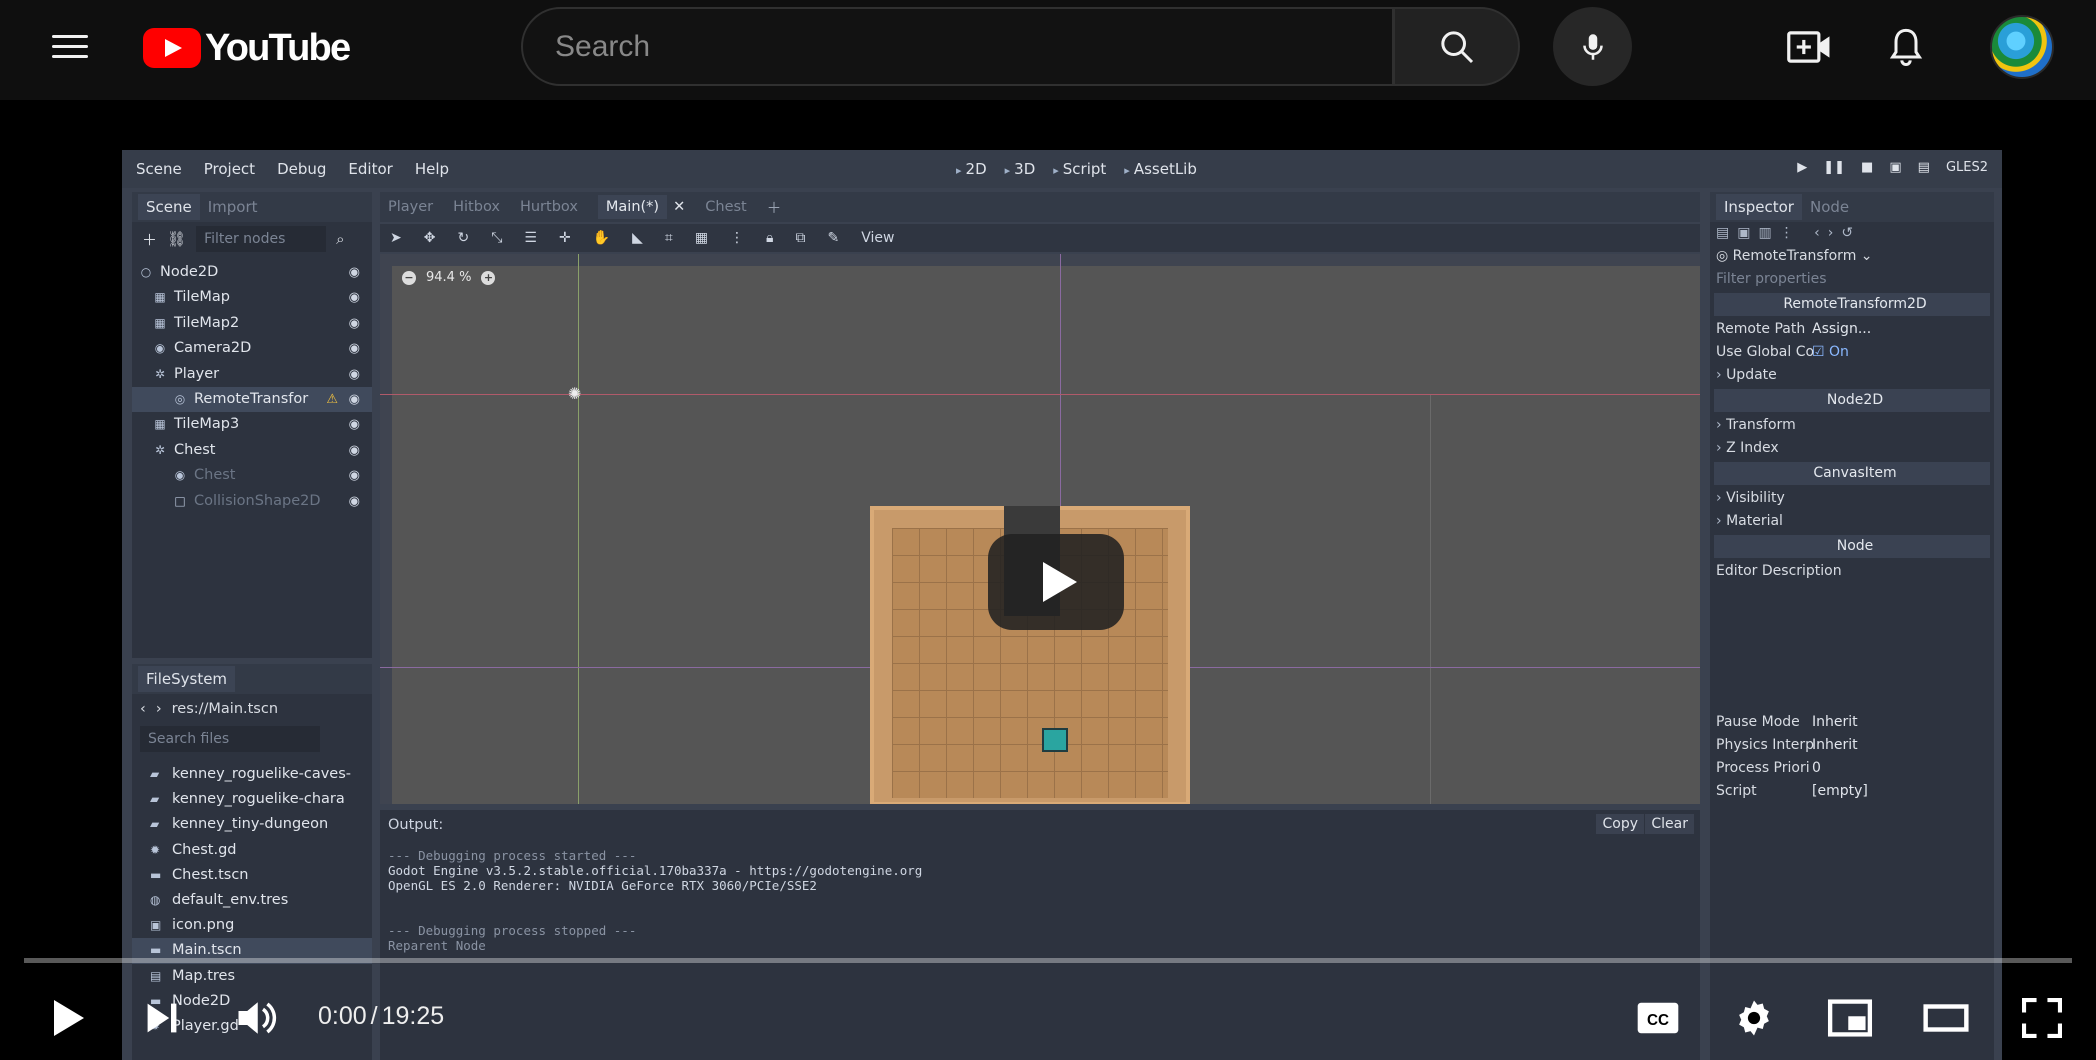 Image resolution: width=2096 pixels, height=1060 pixels. I want to click on scene-tabs: Player Hitbox Hurtbox Main(*) ✕ Chest ＋, so click(1040, 207).